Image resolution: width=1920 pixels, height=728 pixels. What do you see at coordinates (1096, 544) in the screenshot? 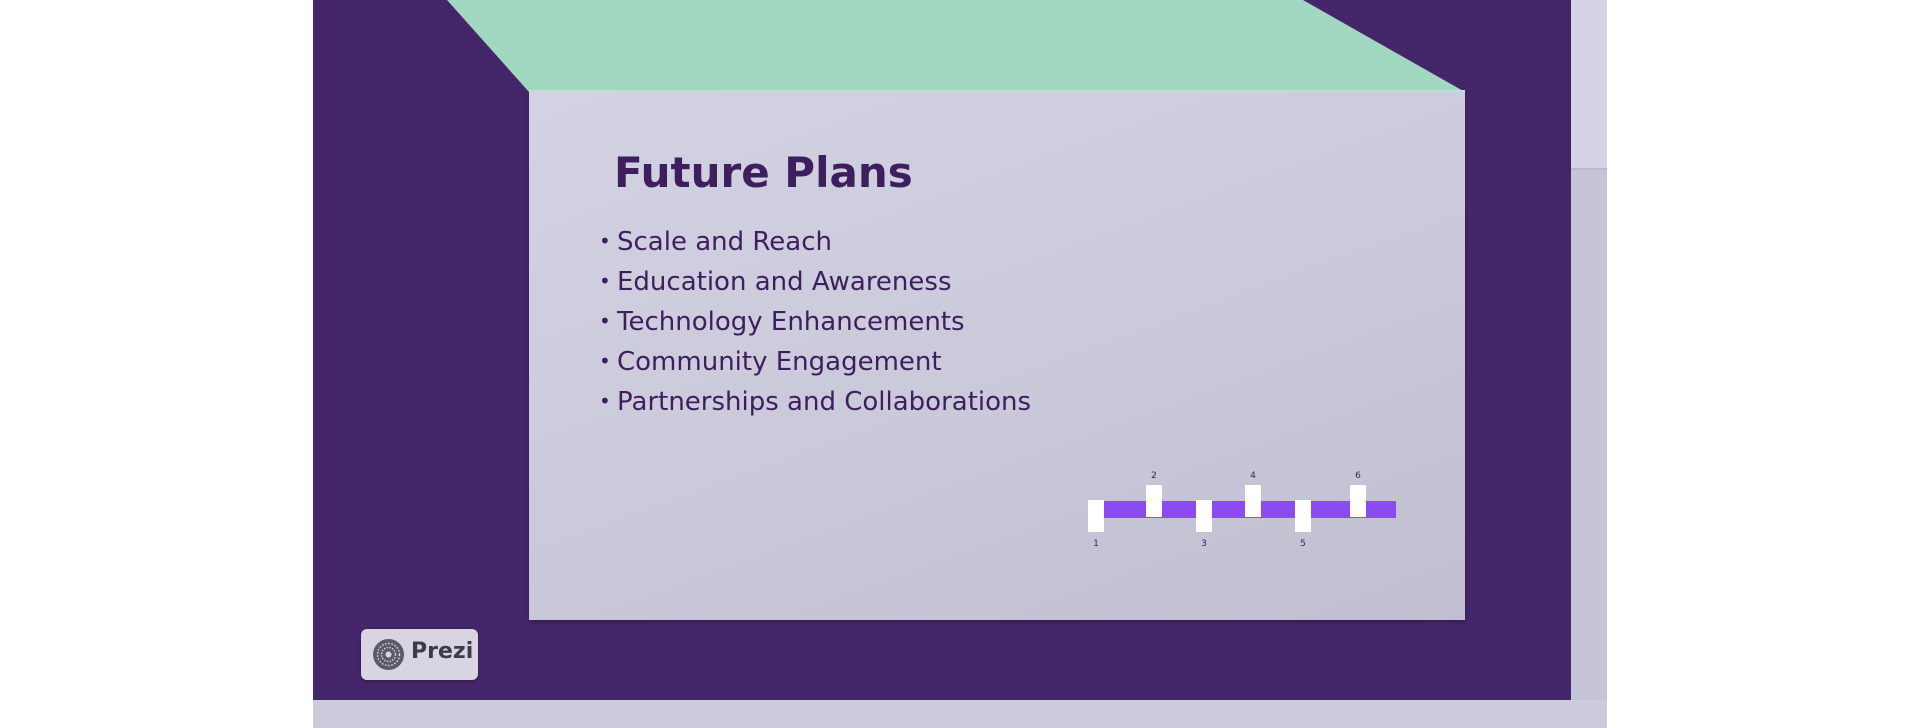
I see `timeline-step-label: 1` at bounding box center [1096, 544].